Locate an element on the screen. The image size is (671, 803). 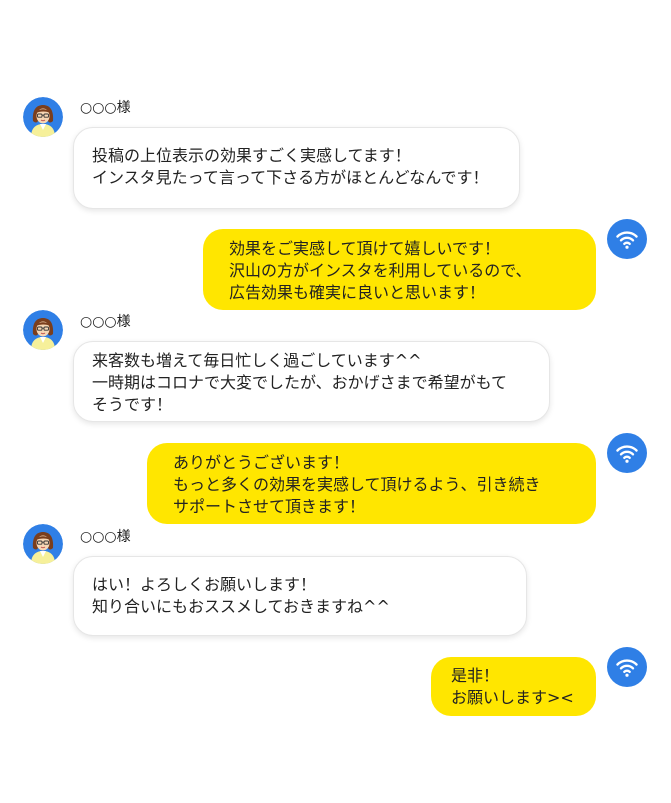
outgoing-message-bubble: 是非！ お願いします>< is located at coordinates (513, 686).